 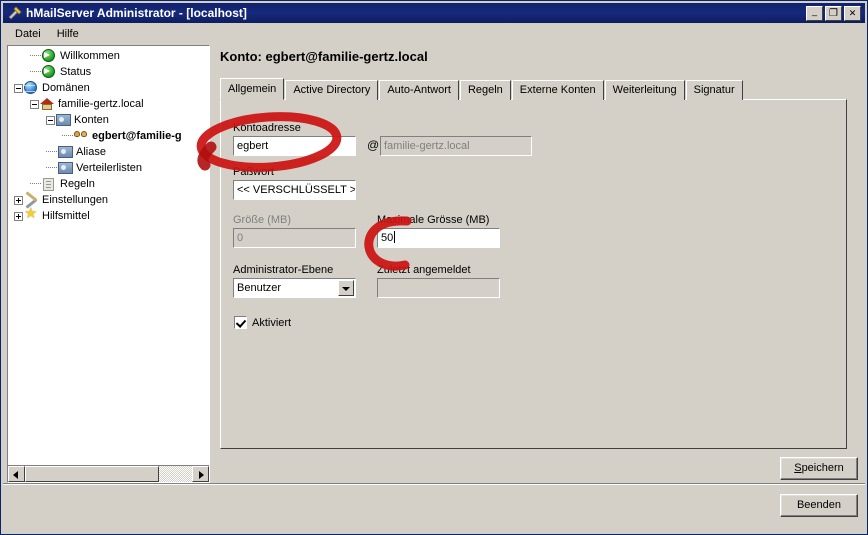 What do you see at coordinates (47, 104) in the screenshot?
I see `home-icon` at bounding box center [47, 104].